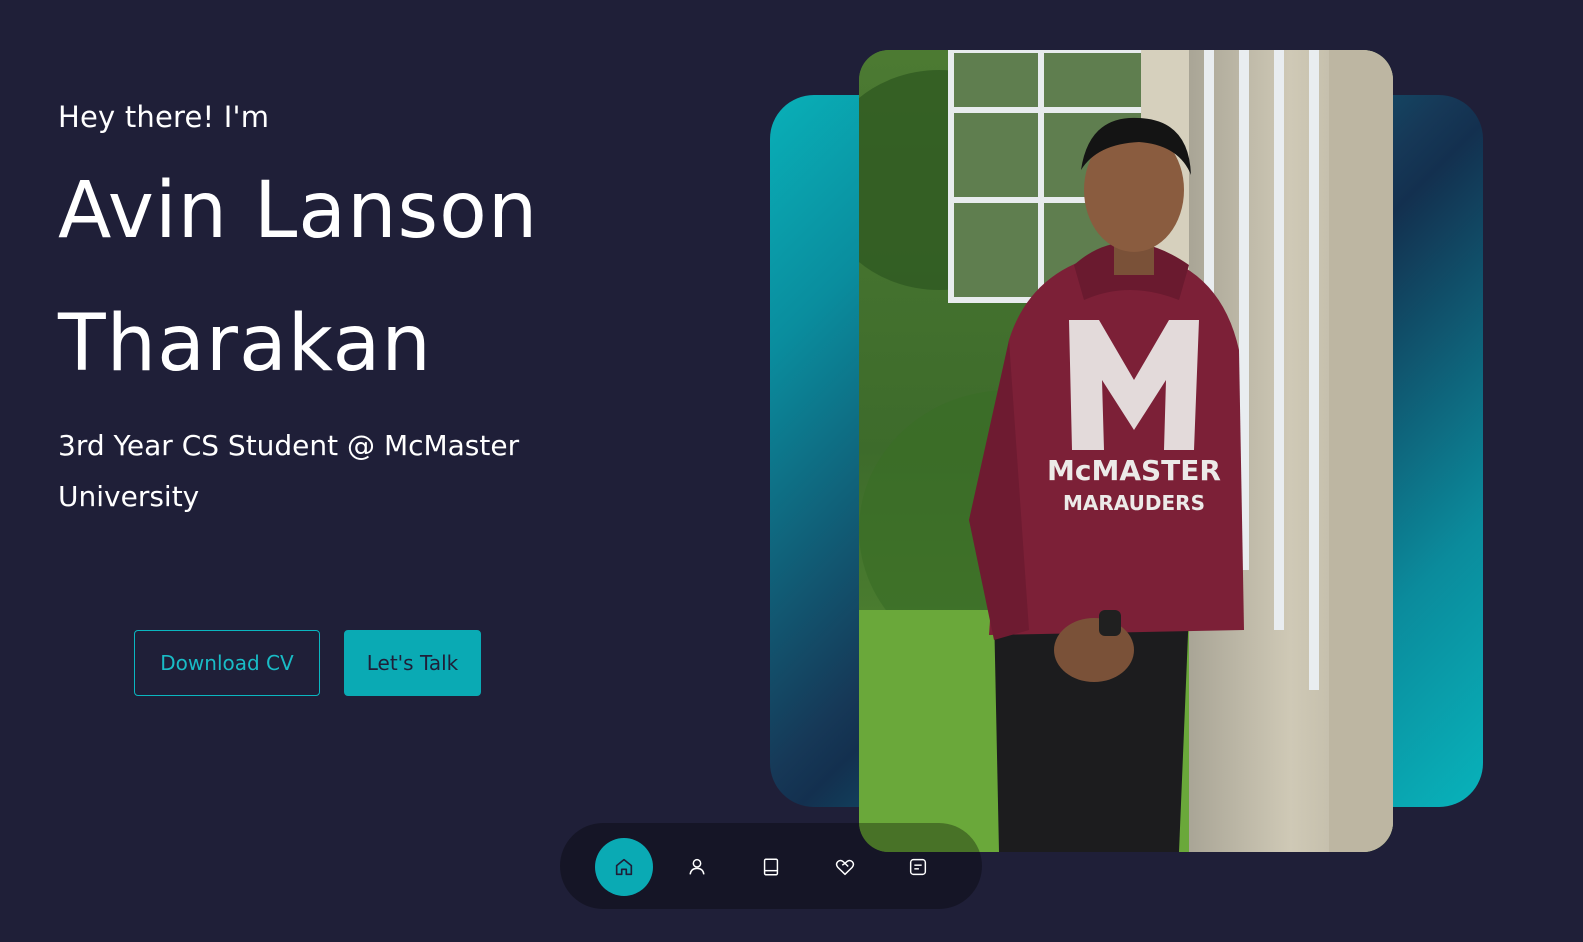 The image size is (1583, 942). What do you see at coordinates (412, 663) in the screenshot?
I see `lets-talk-button: Let's Talk` at bounding box center [412, 663].